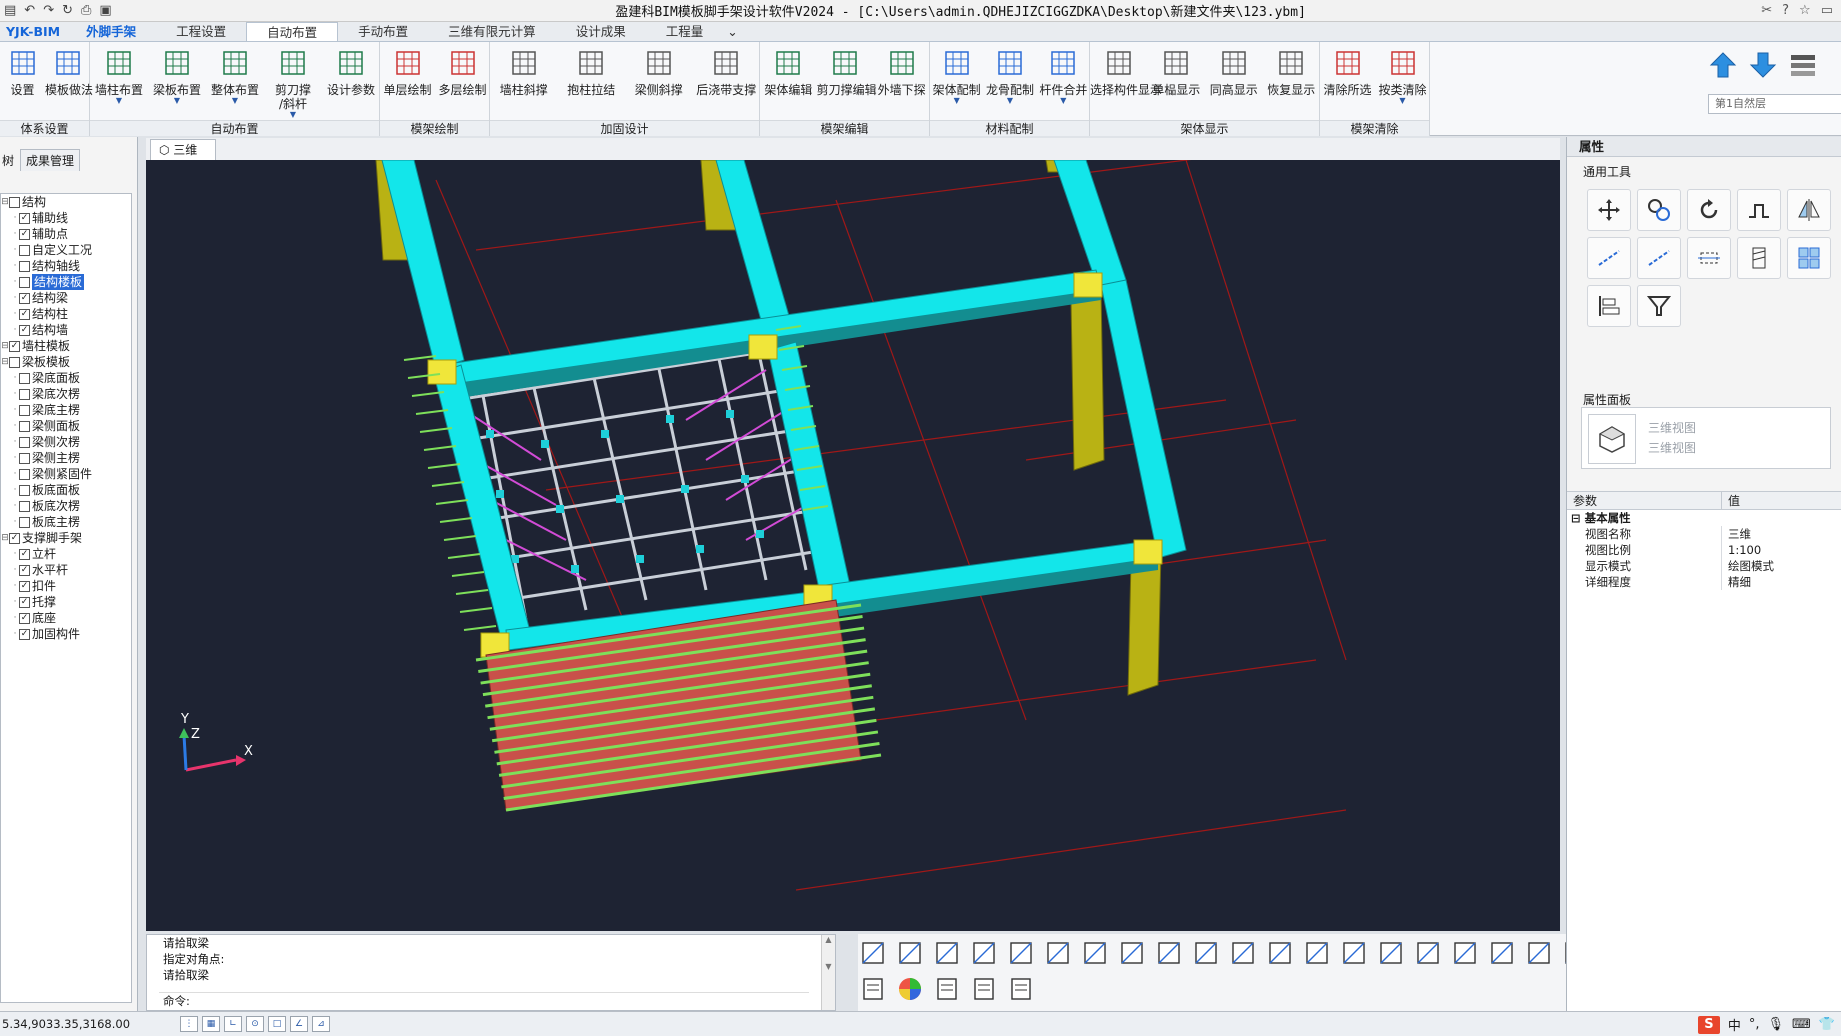  I want to click on material-icon, so click(947, 989).